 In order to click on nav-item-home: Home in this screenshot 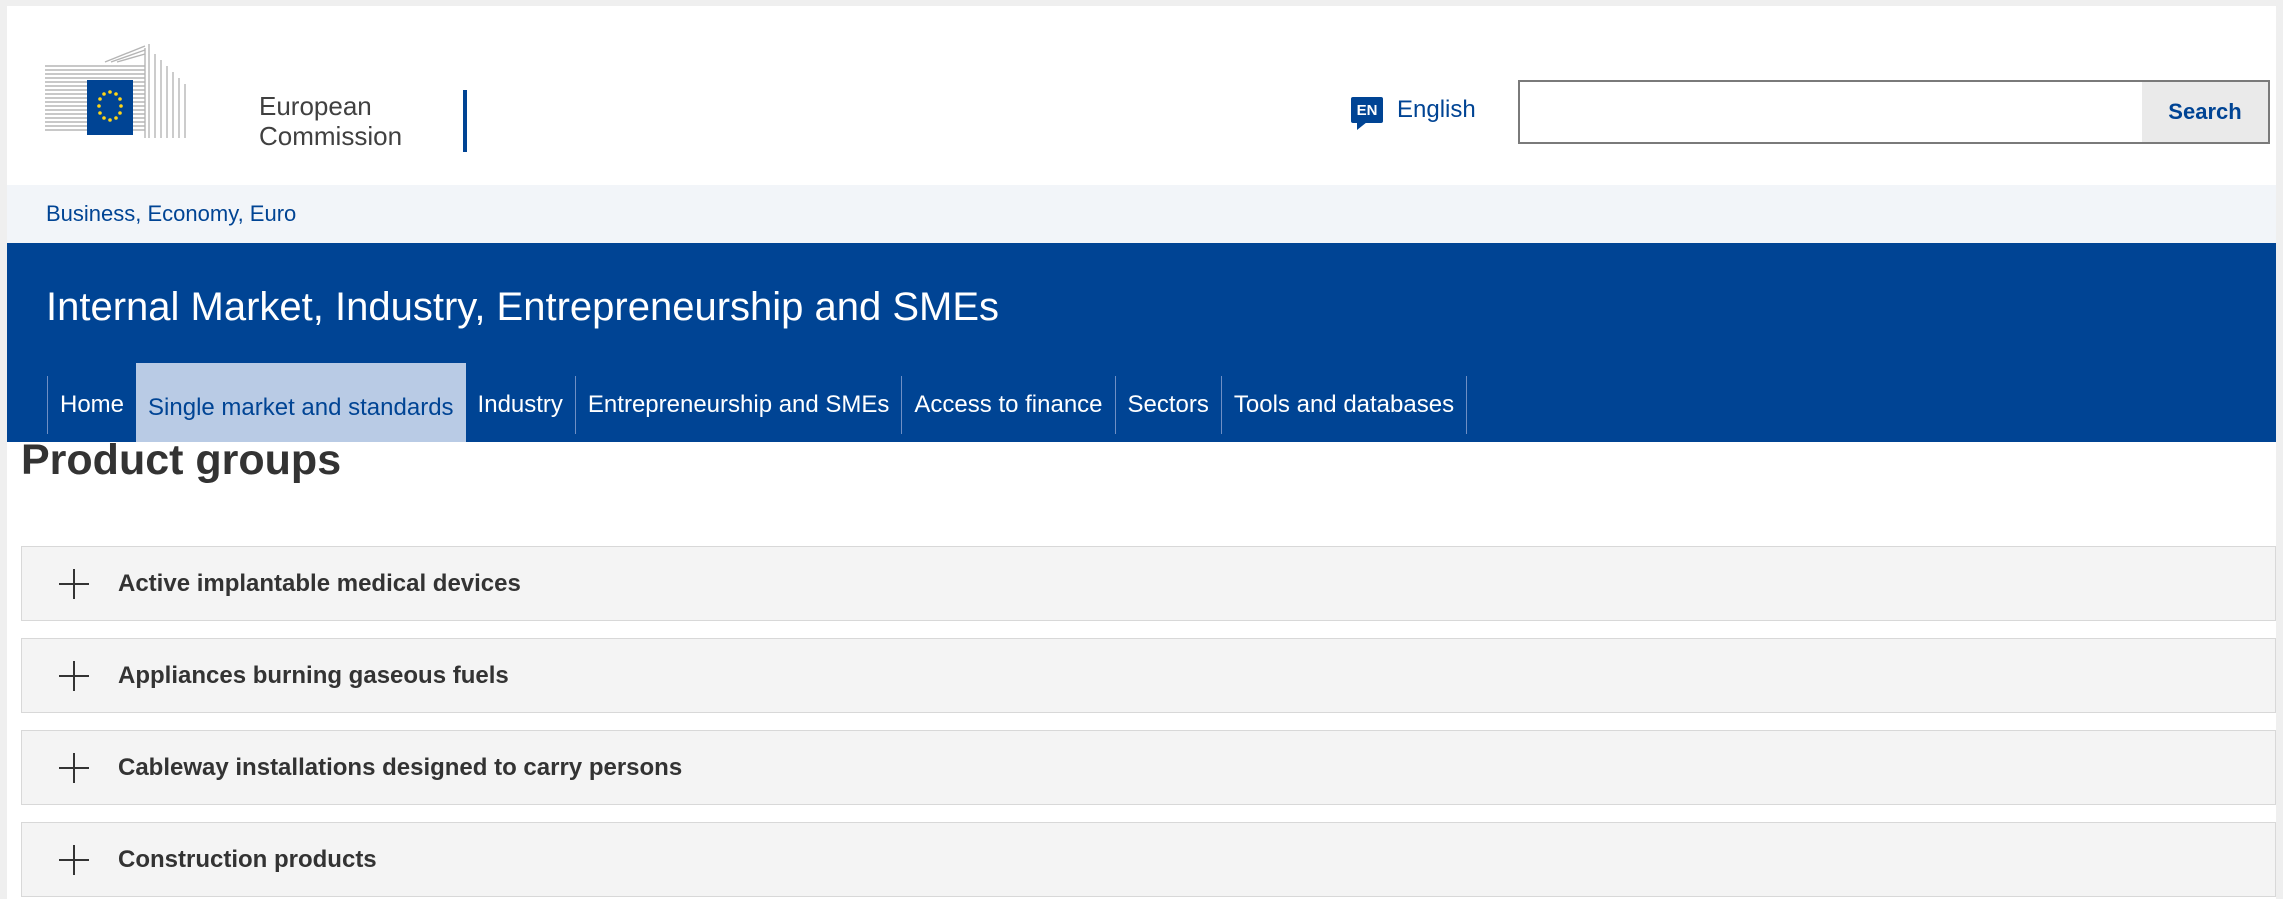, I will do `click(91, 405)`.